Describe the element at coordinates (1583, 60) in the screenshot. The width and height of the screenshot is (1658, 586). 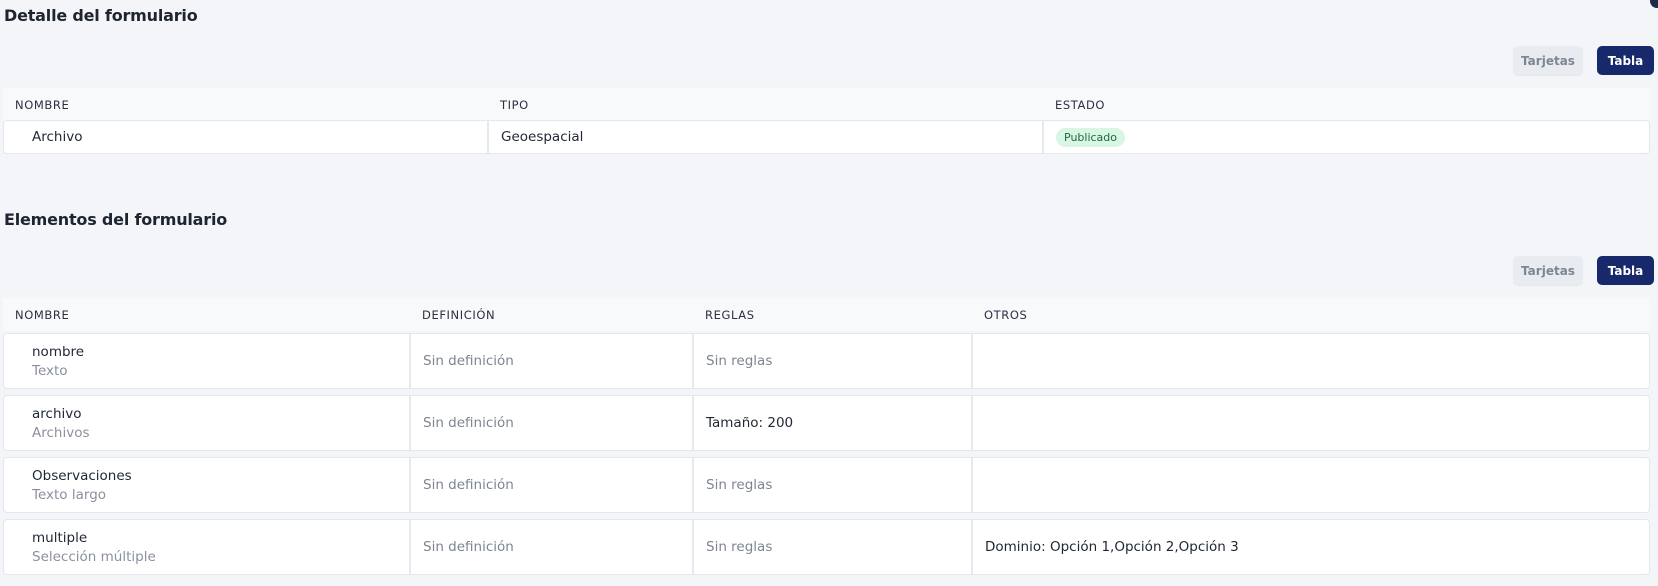
I see `detail-view-toggle: Tarjetas Tabla` at that location.